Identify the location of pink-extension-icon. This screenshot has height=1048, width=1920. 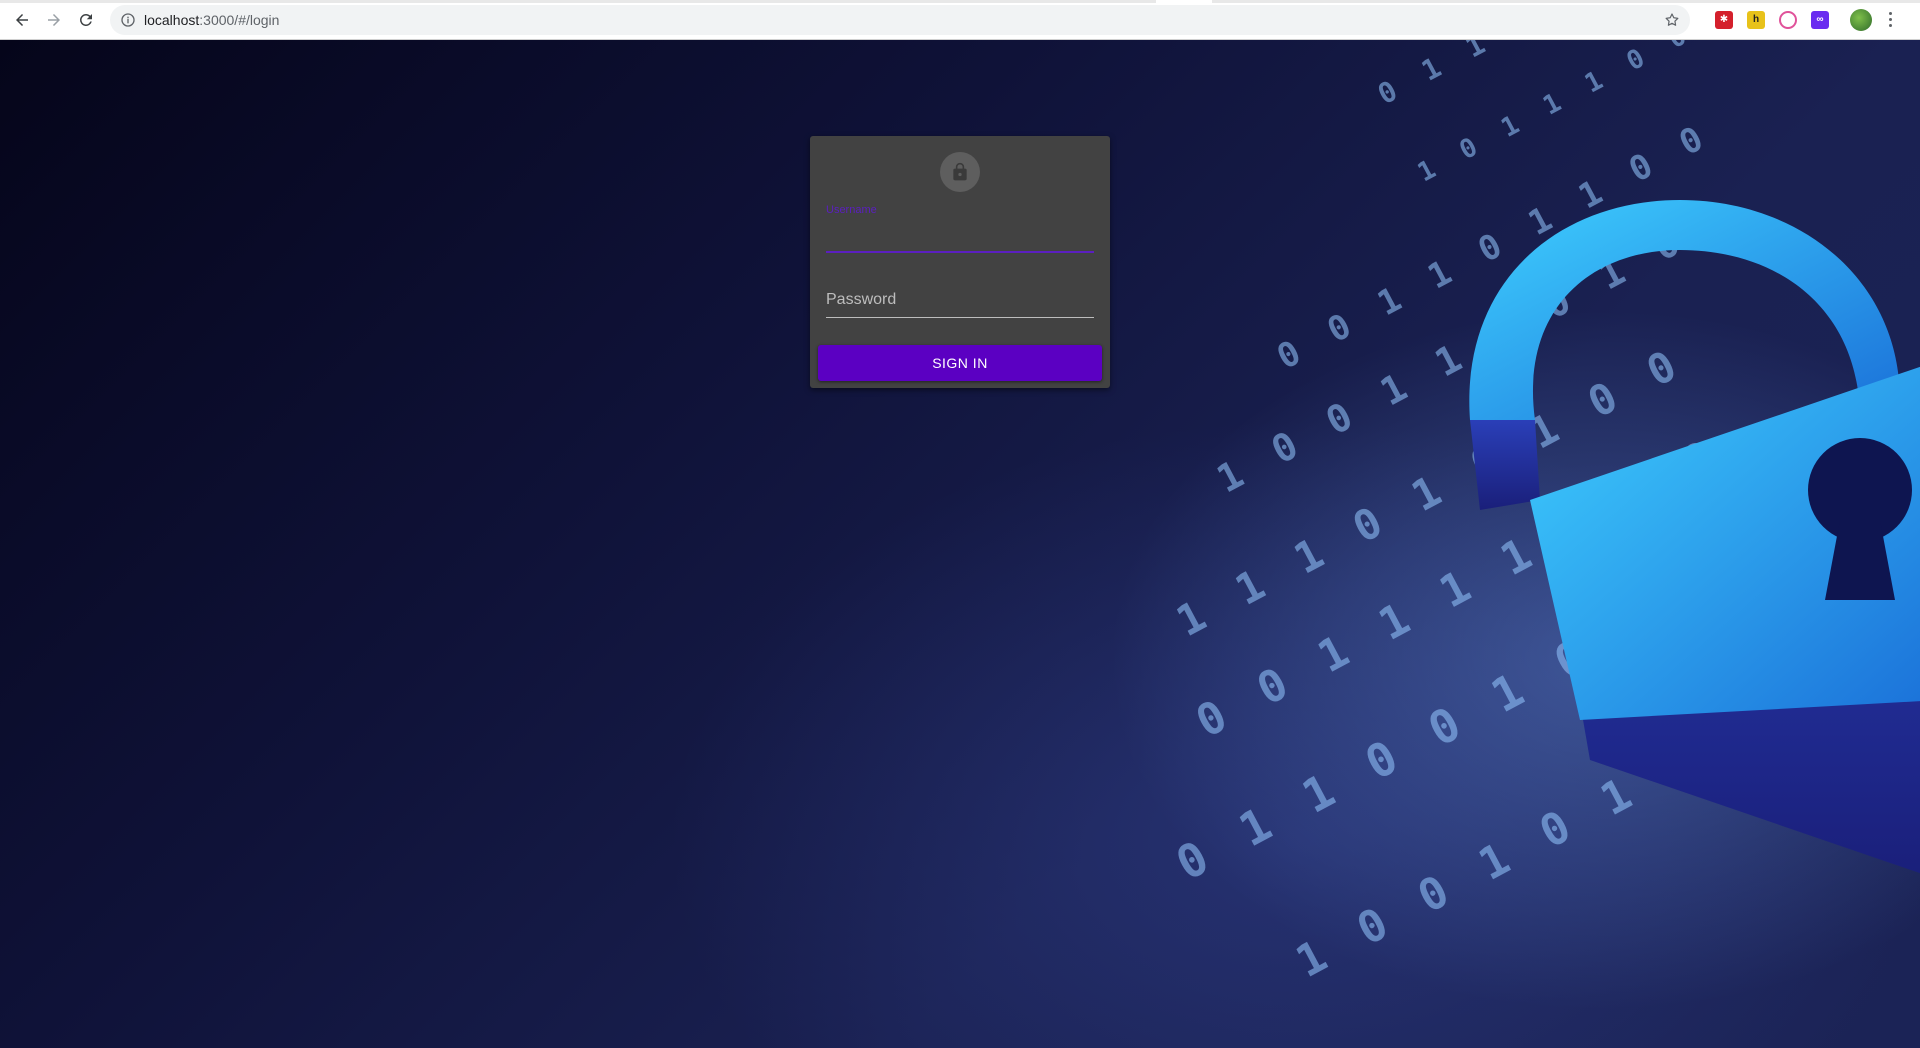
(1788, 19).